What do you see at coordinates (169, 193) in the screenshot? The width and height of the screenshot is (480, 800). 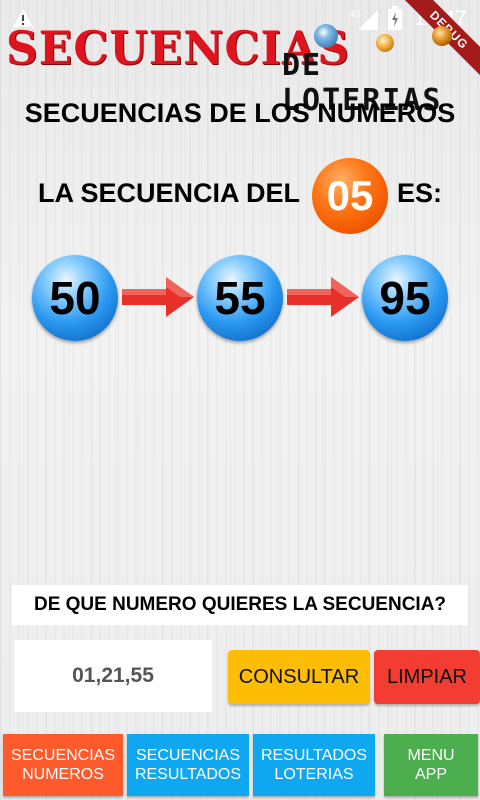 I see `sequence-prefix: LA SECUENCIA DEL` at bounding box center [169, 193].